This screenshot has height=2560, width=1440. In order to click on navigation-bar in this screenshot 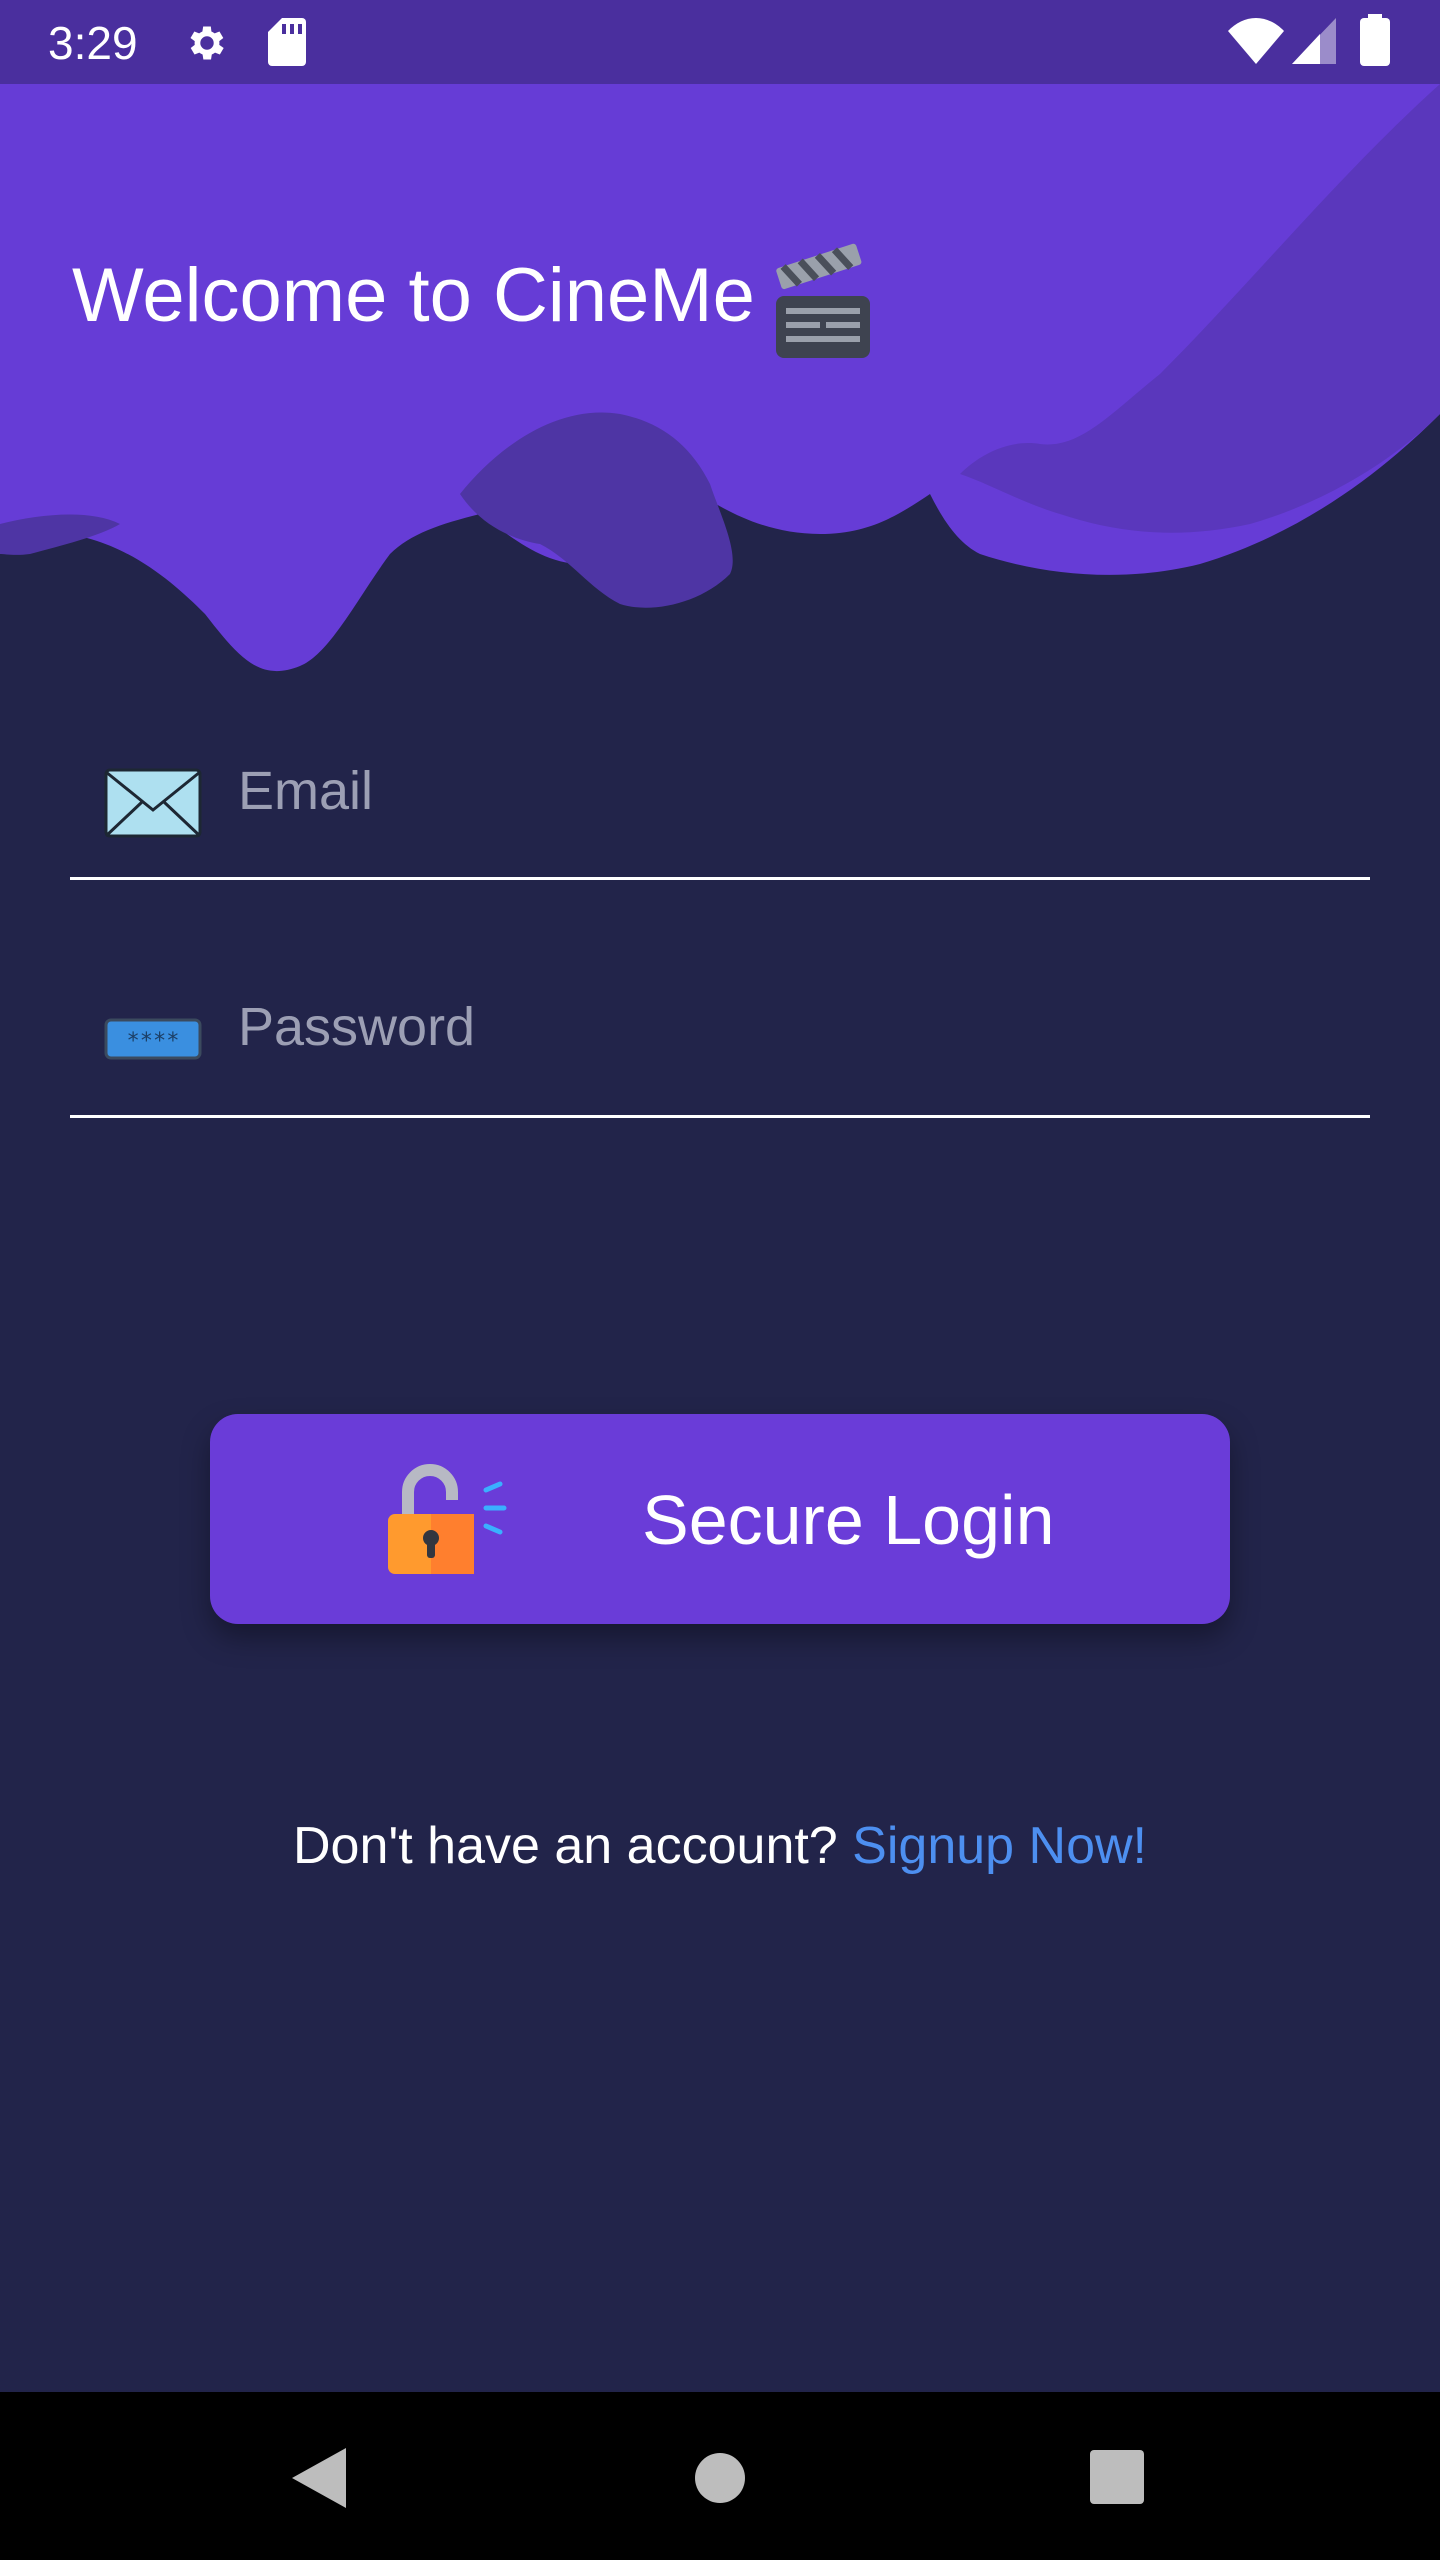, I will do `click(720, 2476)`.